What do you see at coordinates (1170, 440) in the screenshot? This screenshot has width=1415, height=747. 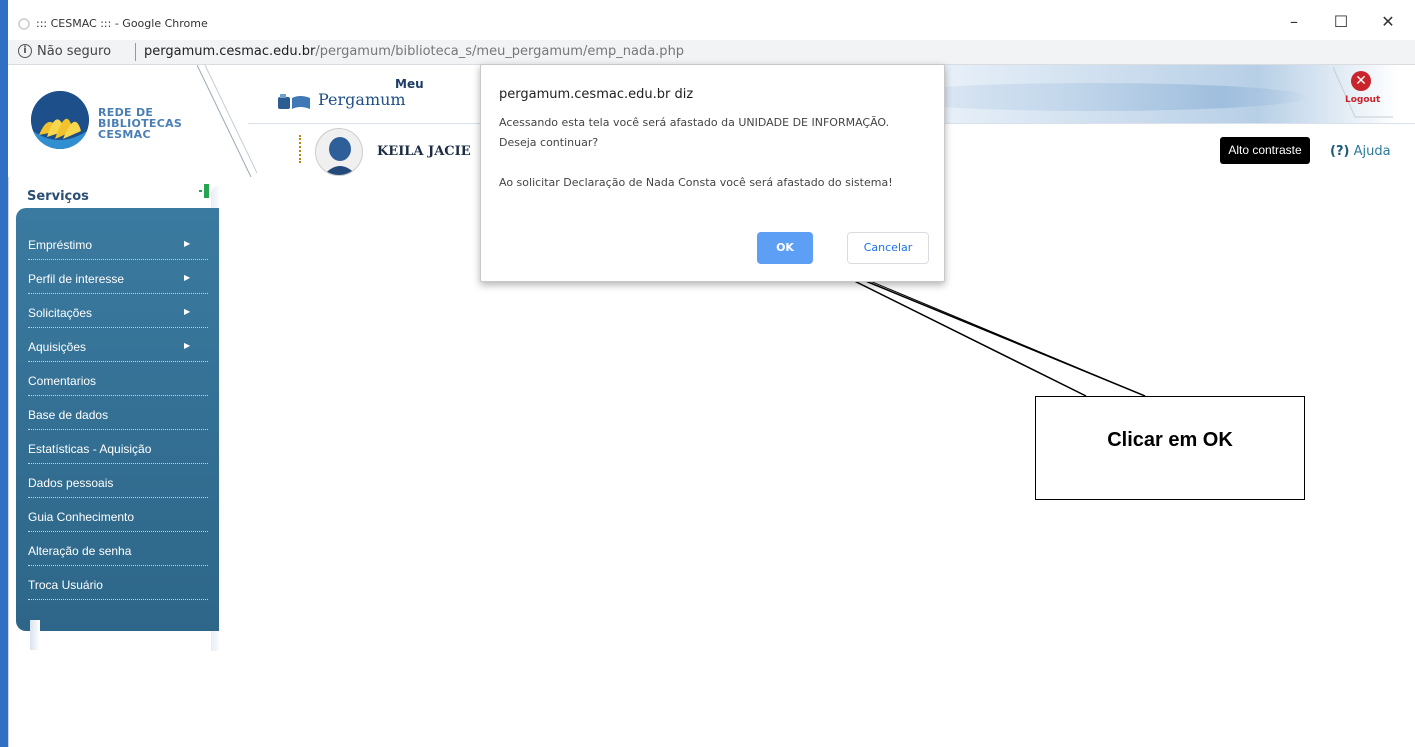 I see `callout-text: Clicar em OK` at bounding box center [1170, 440].